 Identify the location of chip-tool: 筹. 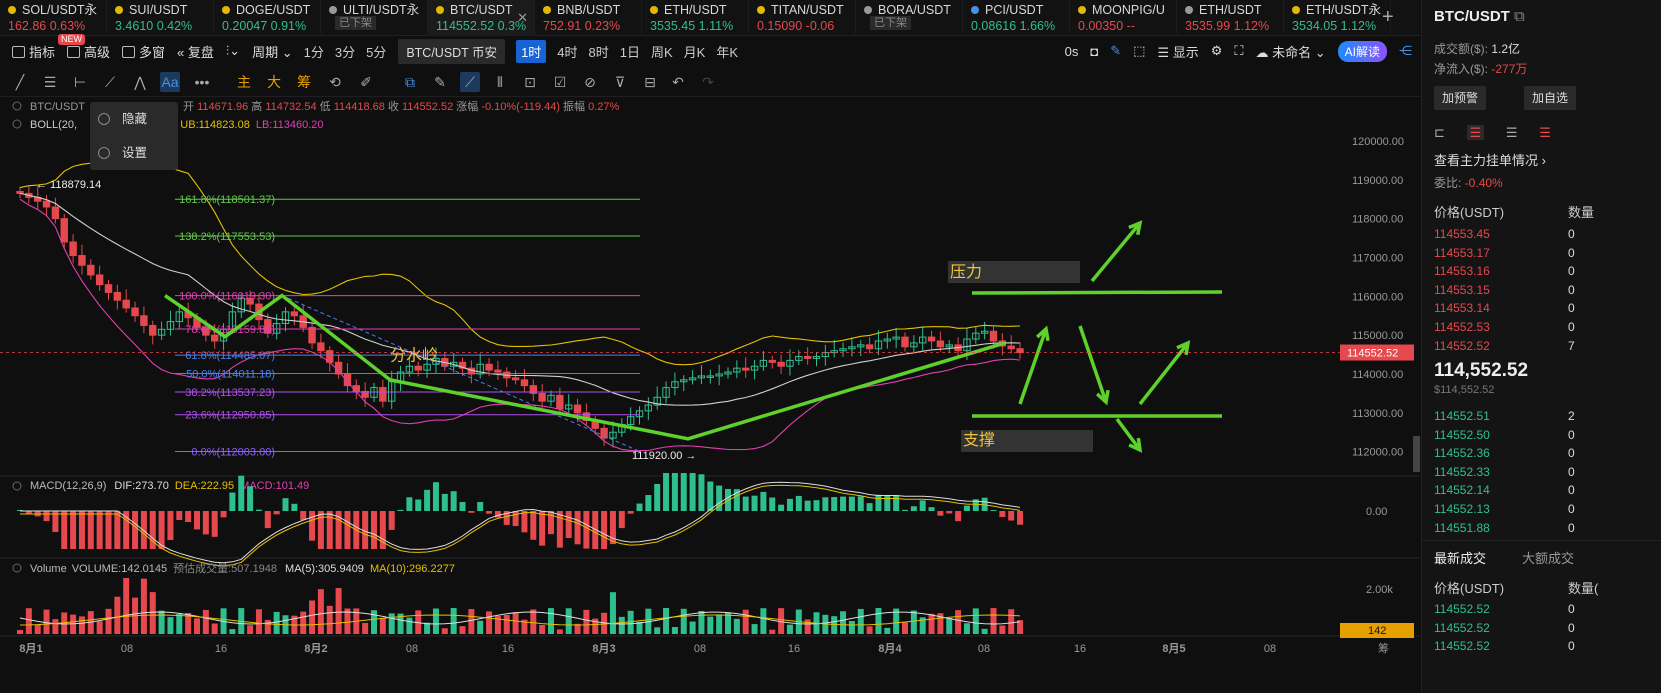
(304, 82).